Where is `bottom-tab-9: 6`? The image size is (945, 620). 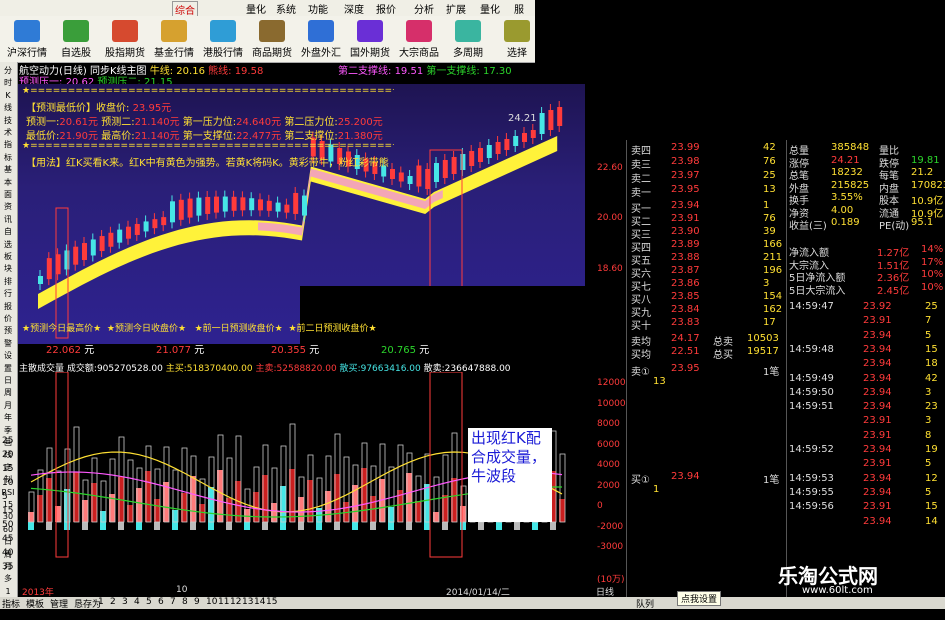
bottom-tab-9: 6 is located at coordinates (161, 602).